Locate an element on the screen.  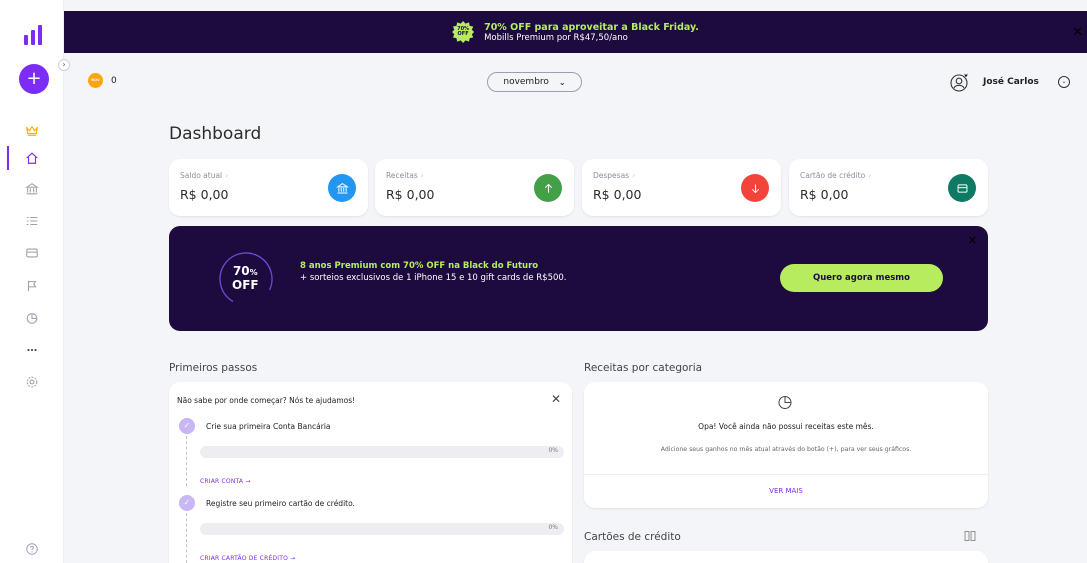
sidebar-item-settings is located at coordinates (32, 382).